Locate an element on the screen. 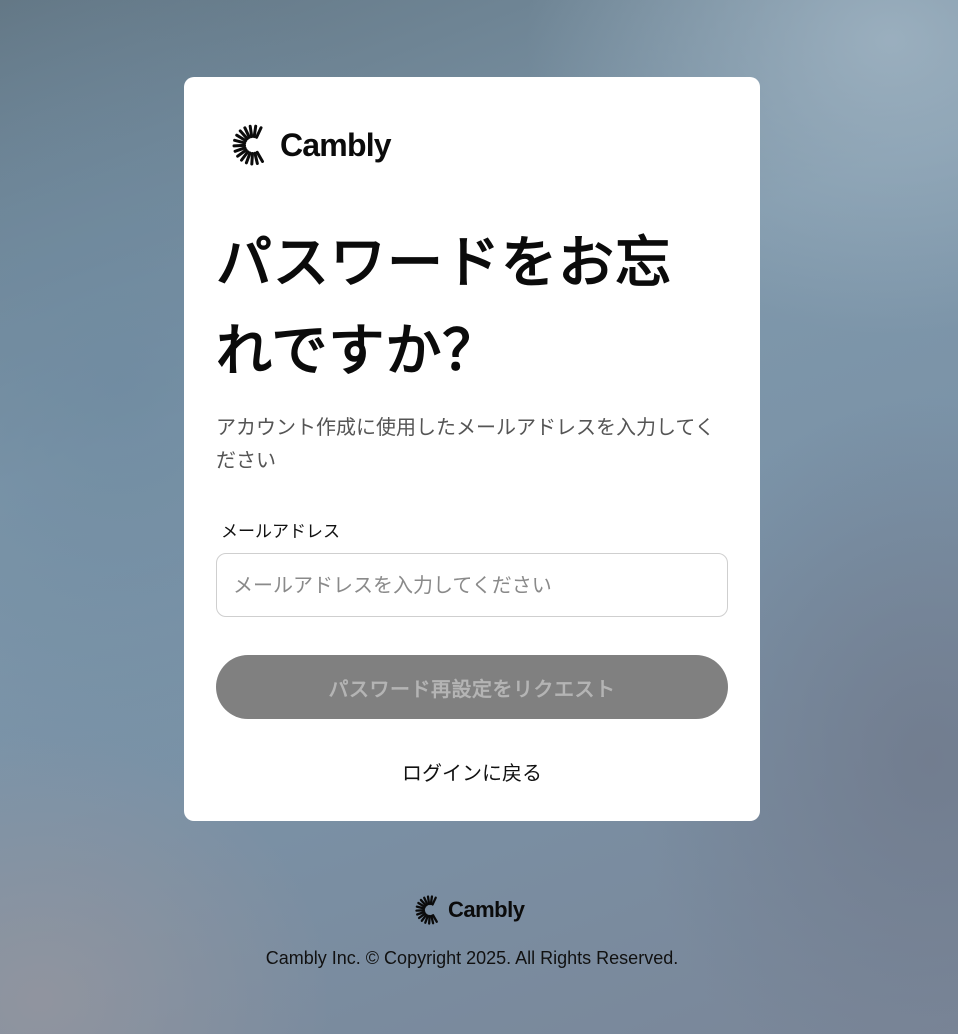  header-logo: Cambly is located at coordinates (312, 145).